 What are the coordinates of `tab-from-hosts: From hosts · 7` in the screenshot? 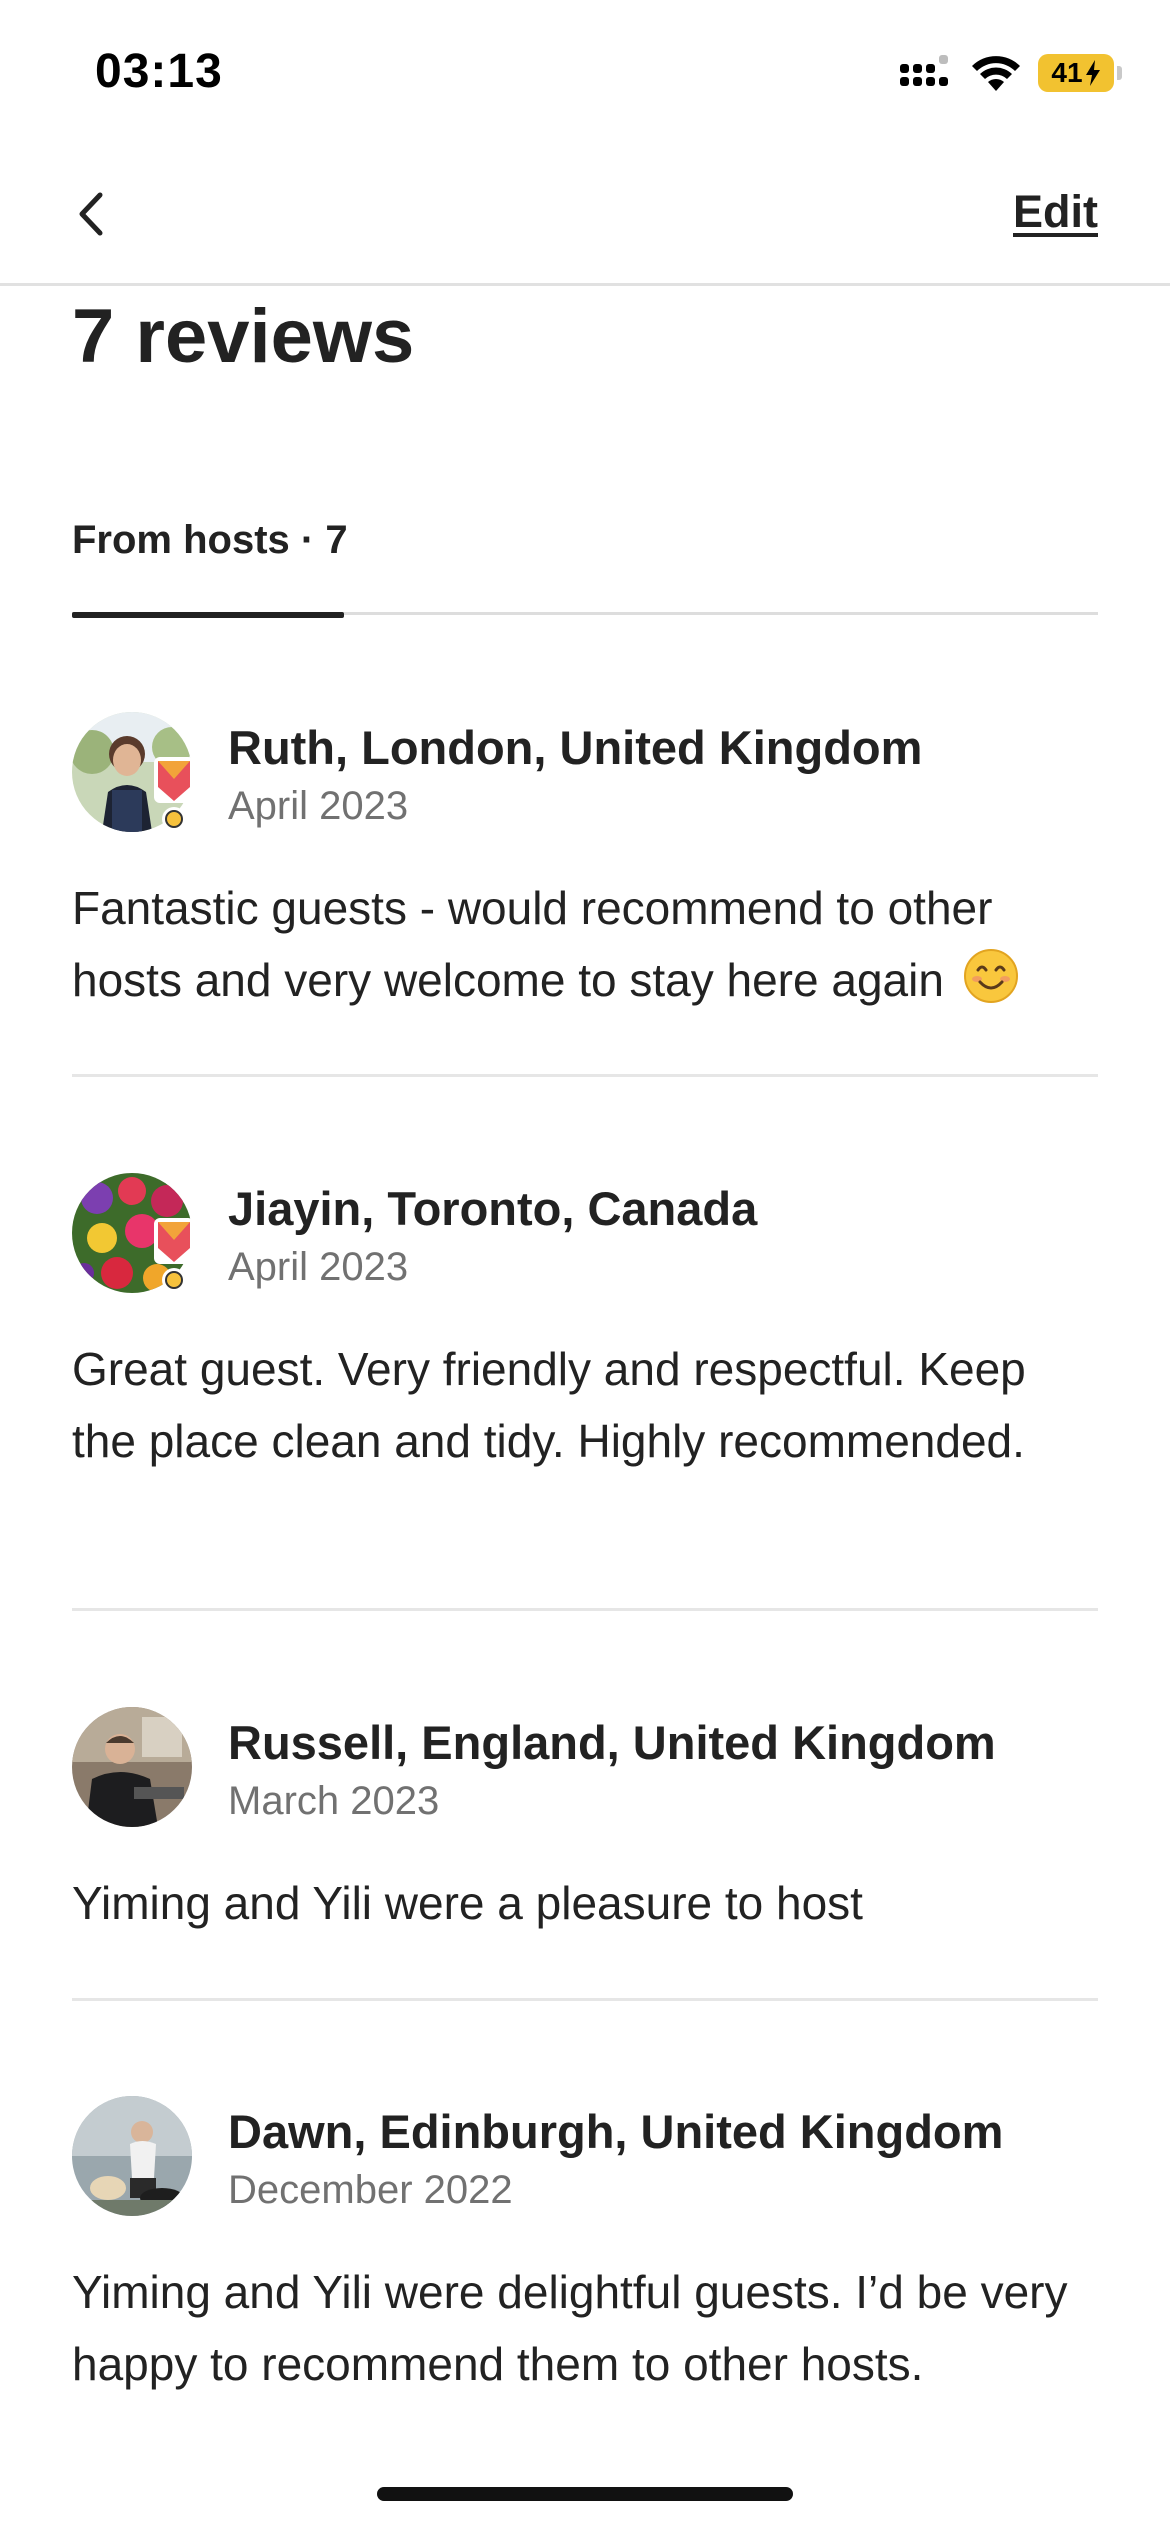 It's located at (210, 559).